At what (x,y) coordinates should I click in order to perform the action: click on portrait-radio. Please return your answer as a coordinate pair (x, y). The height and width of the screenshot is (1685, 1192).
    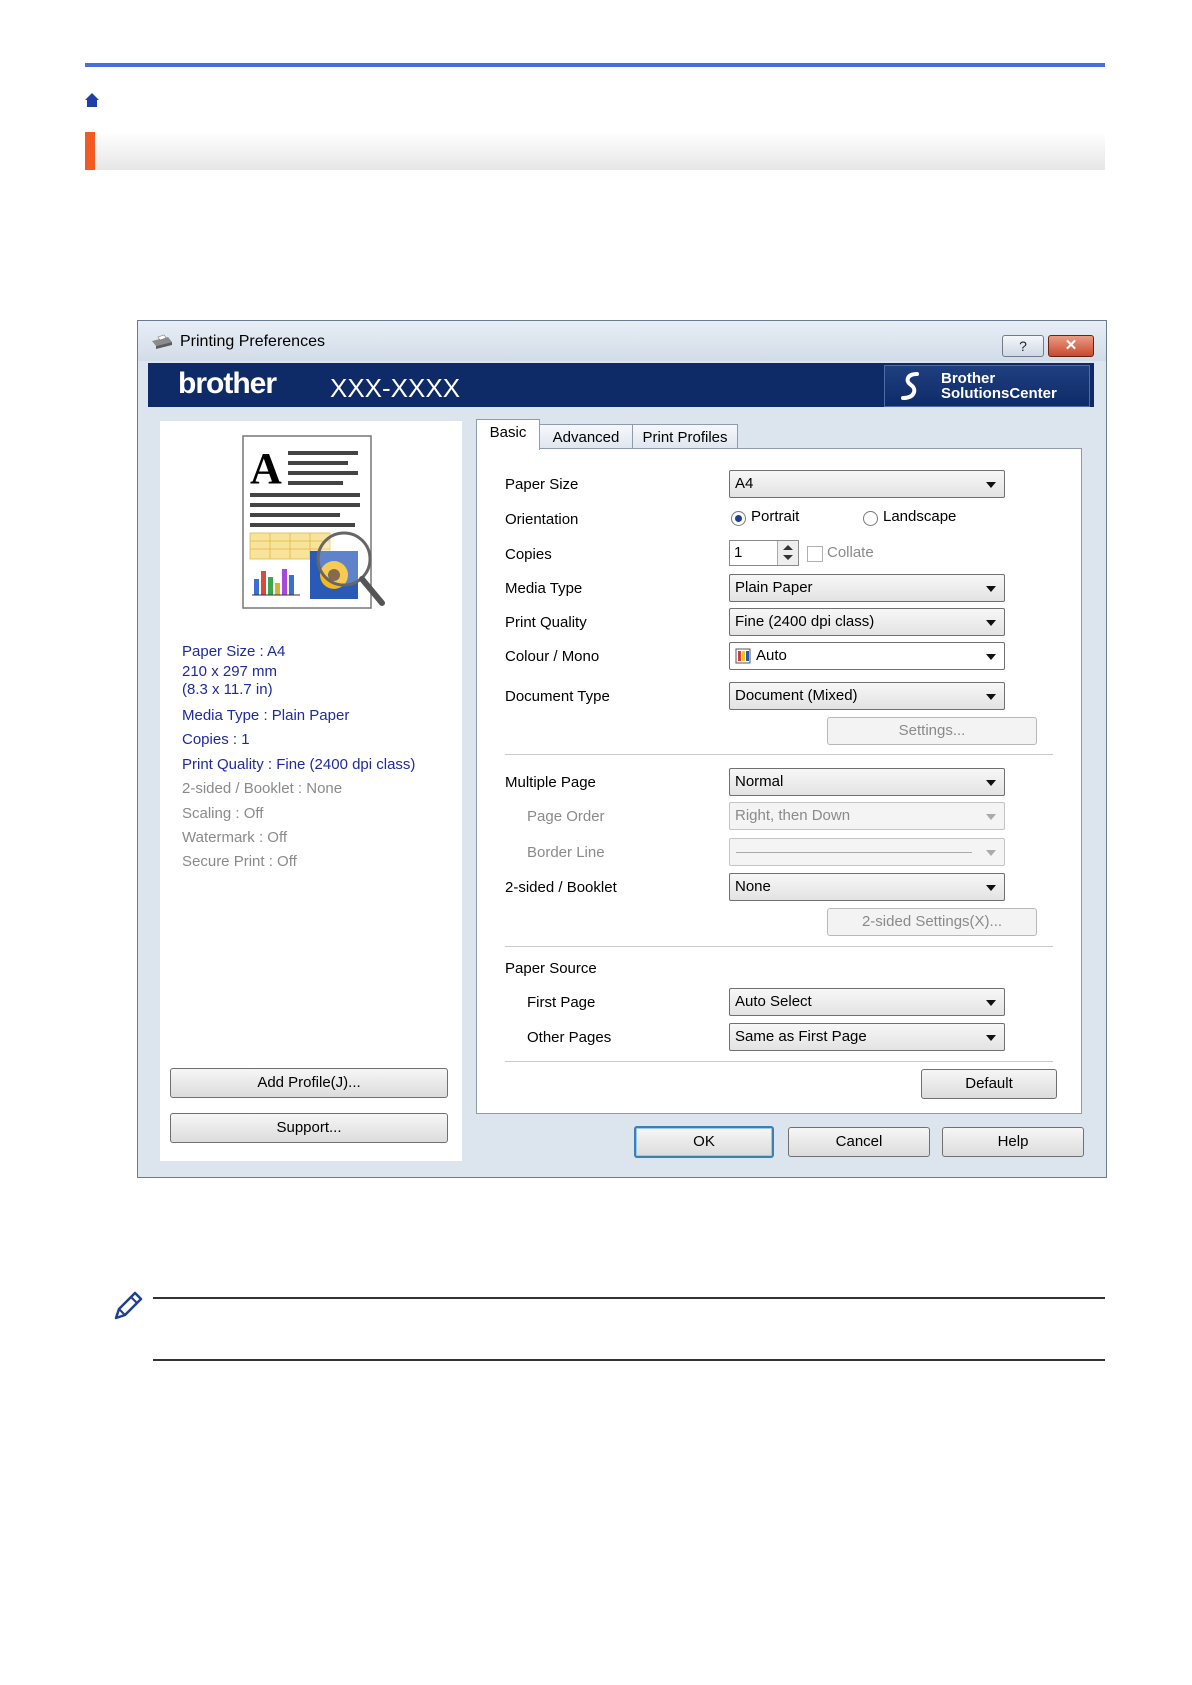
    Looking at the image, I should click on (738, 518).